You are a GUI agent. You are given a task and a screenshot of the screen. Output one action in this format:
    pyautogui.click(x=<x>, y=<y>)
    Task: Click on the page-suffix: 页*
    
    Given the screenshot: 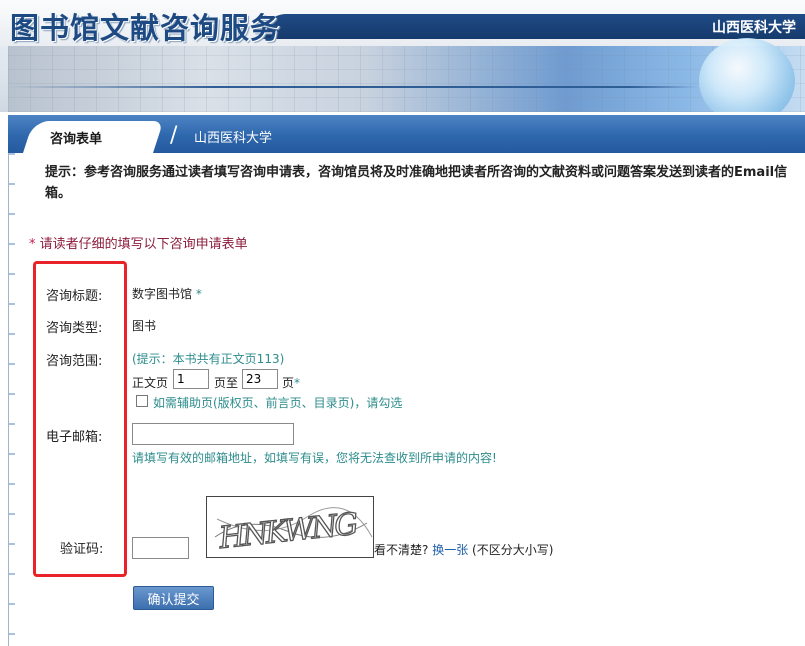 What is the action you would take?
    pyautogui.click(x=291, y=382)
    